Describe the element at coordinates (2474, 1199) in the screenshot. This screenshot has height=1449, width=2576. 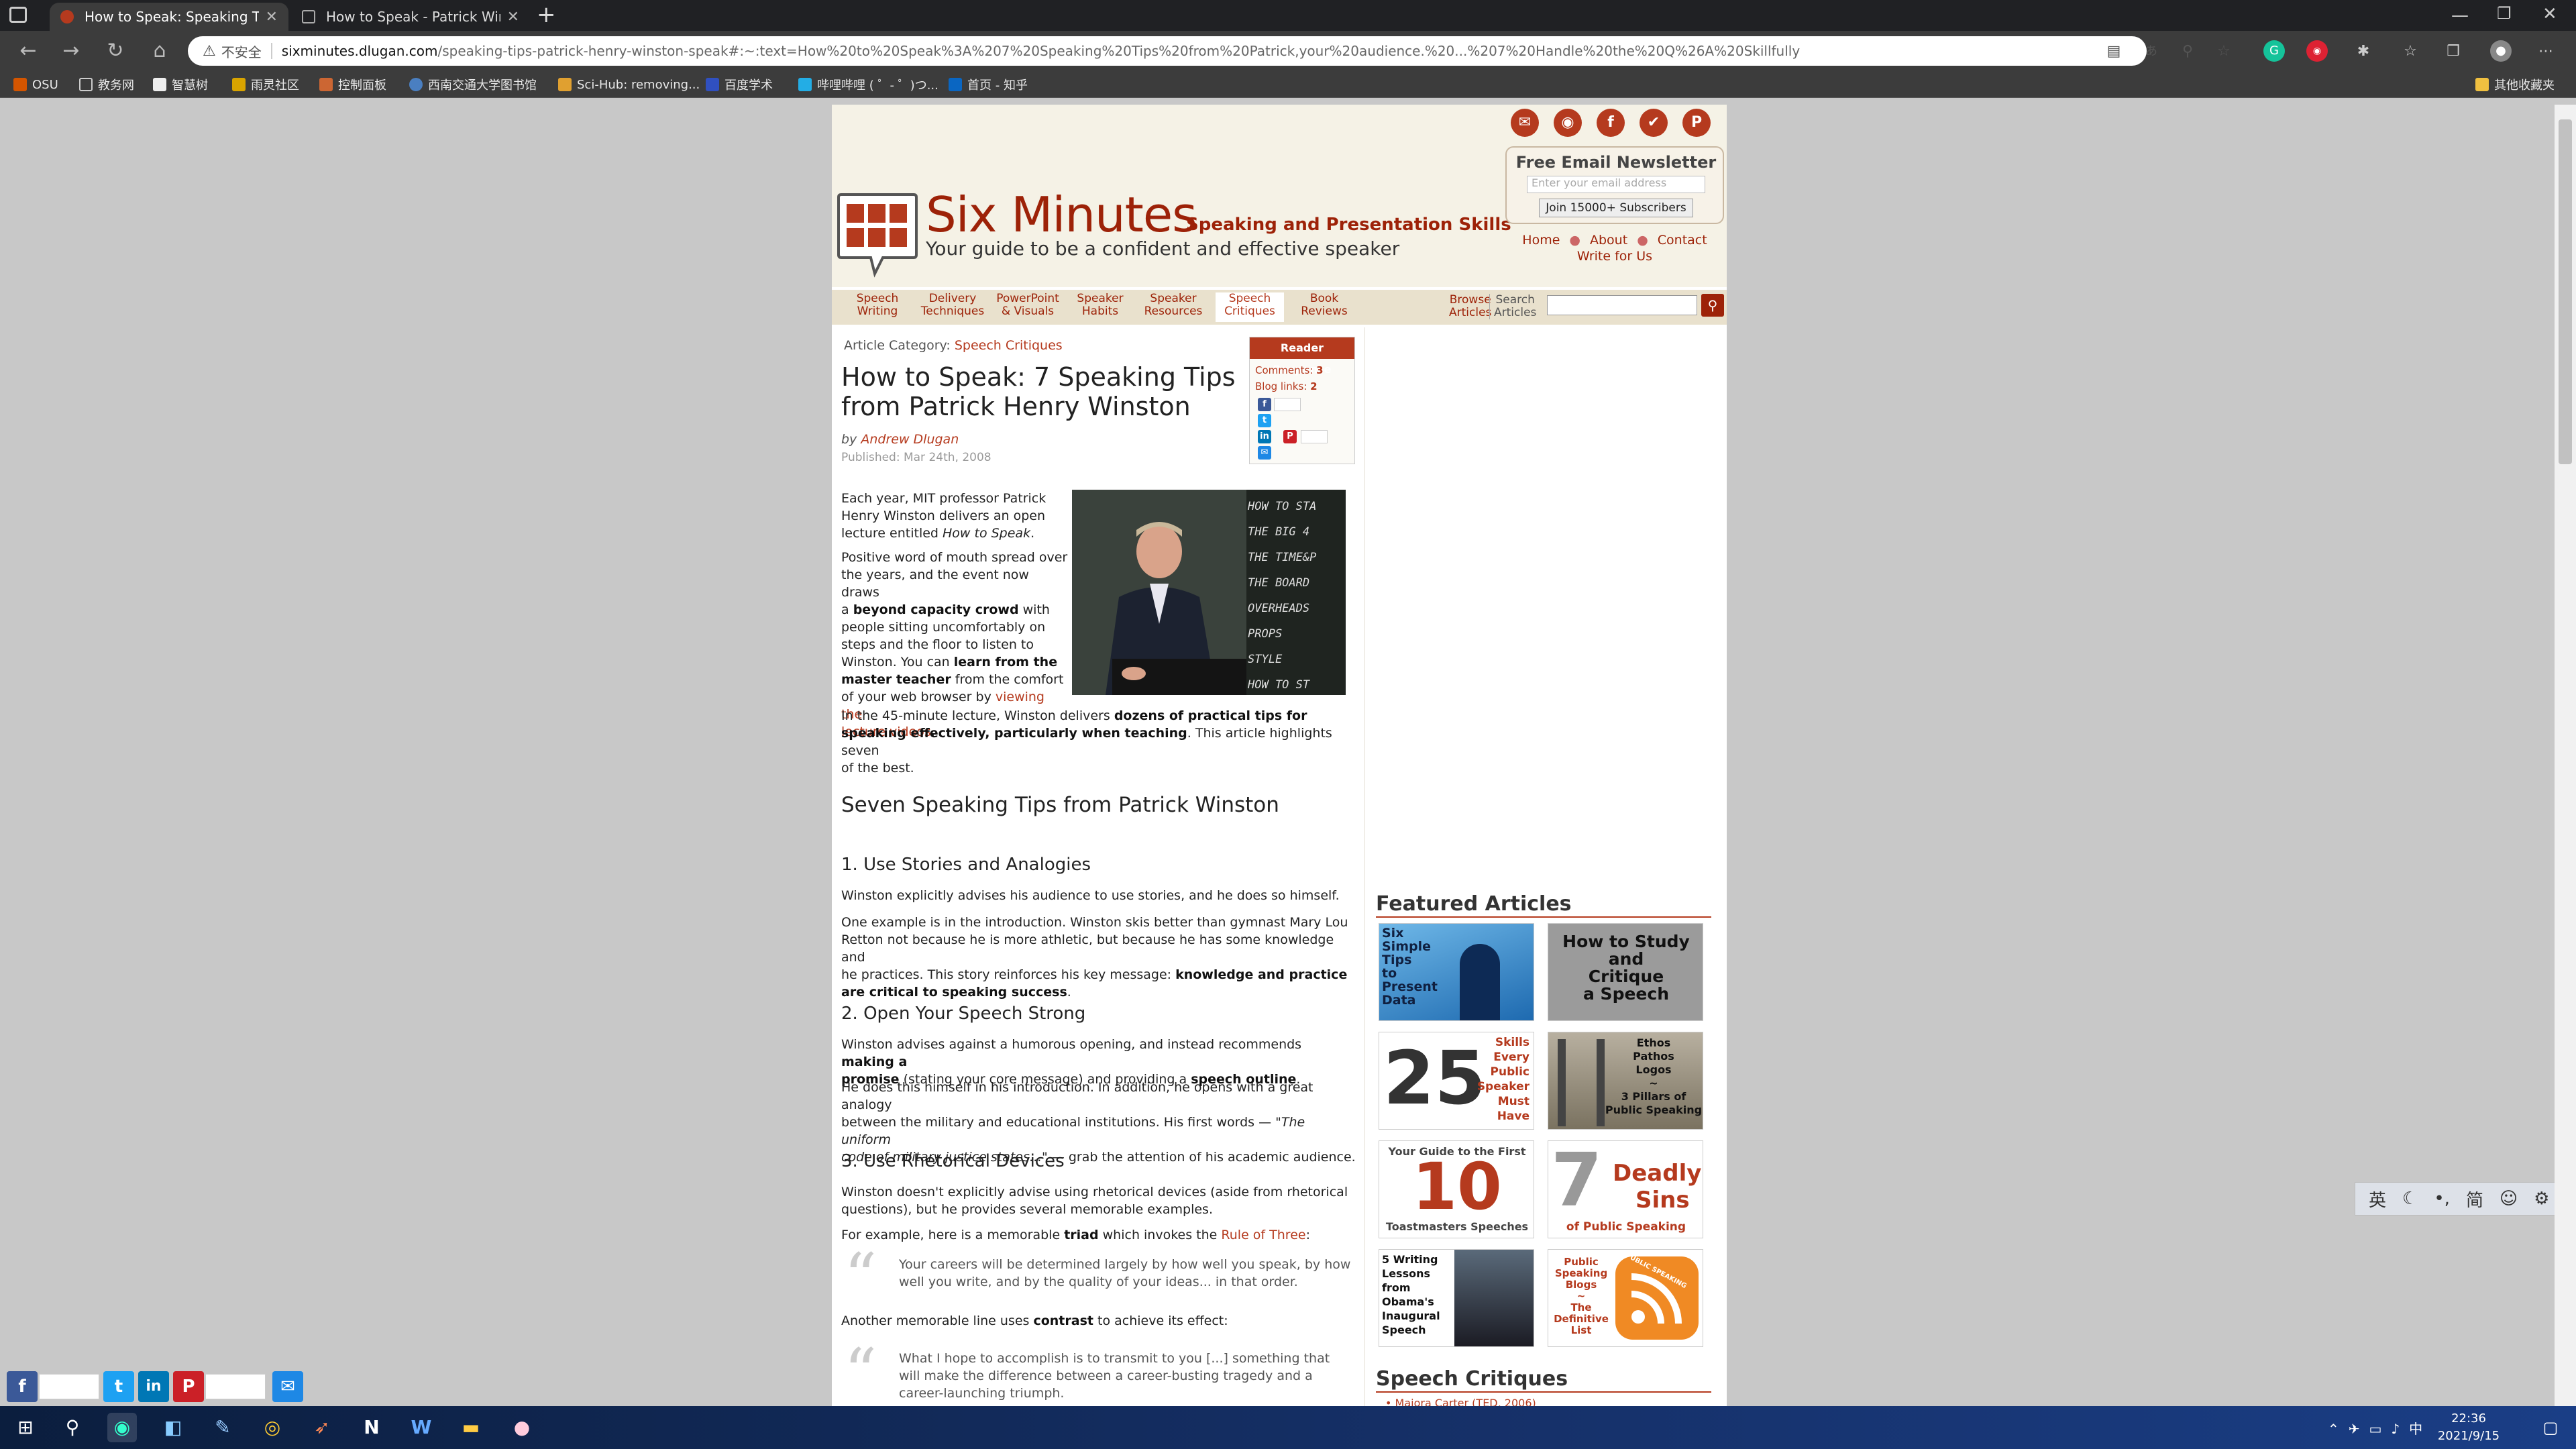
I see `ime-simplified-toggle: 简` at that location.